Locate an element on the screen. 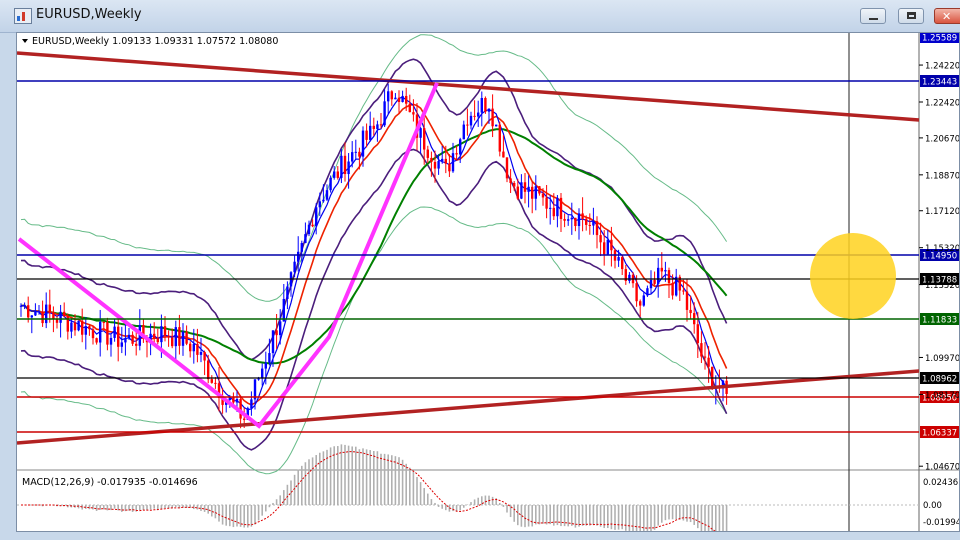 The height and width of the screenshot is (540, 960). window-title: EURUSD,Weekly is located at coordinates (89, 14).